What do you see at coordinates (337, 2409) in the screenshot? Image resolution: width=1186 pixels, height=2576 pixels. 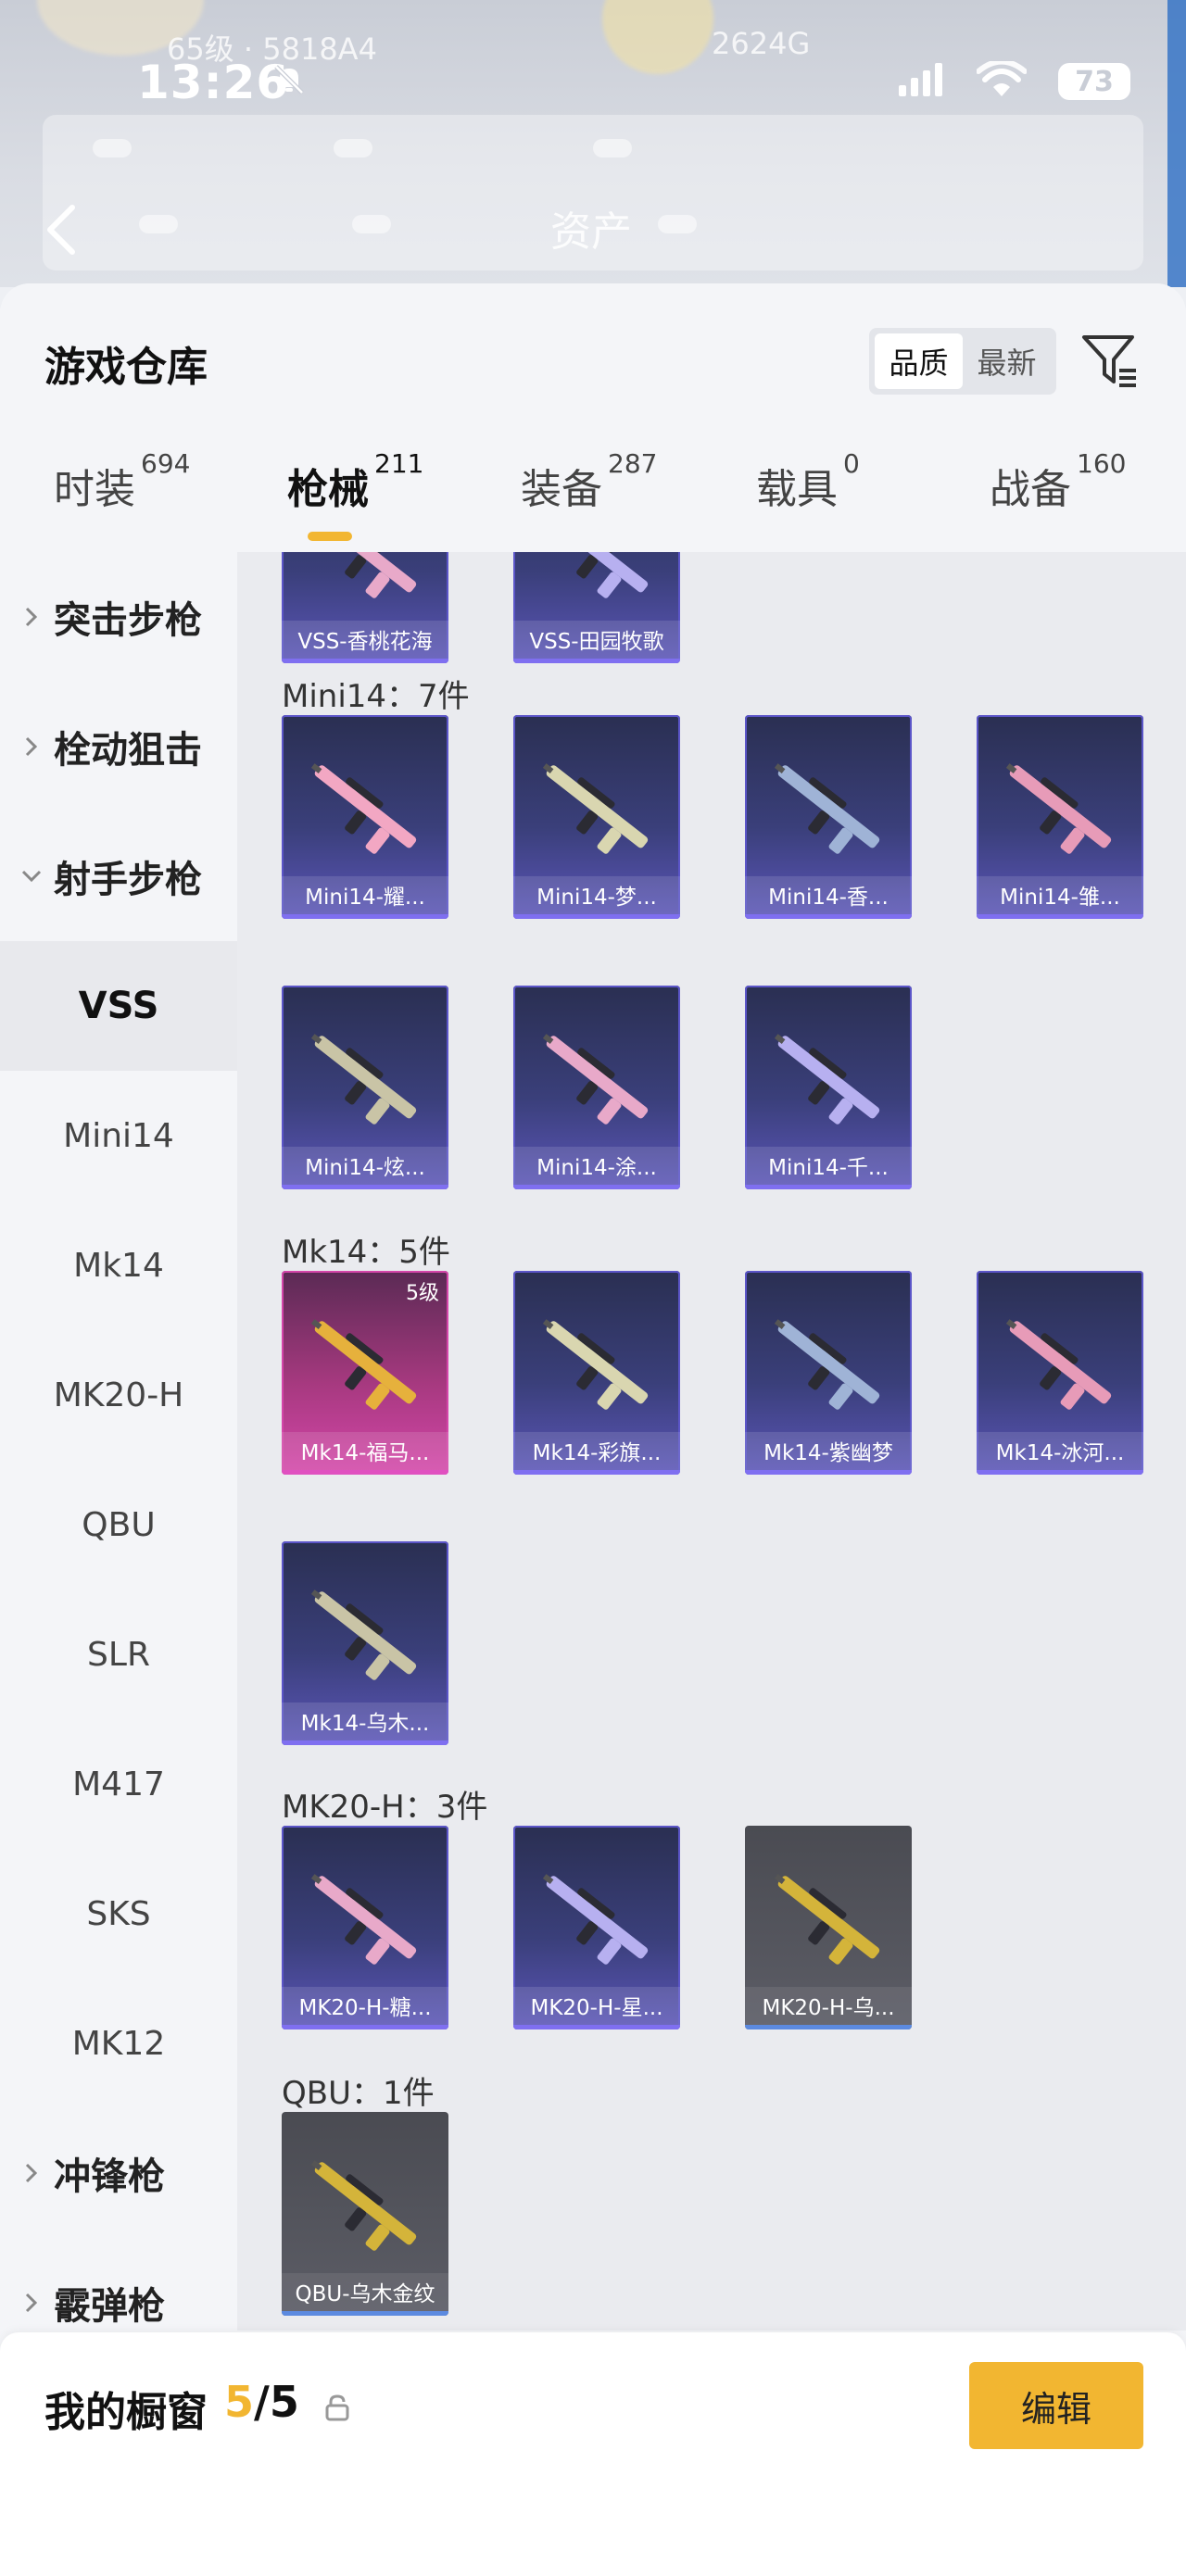 I see `lock-icon` at bounding box center [337, 2409].